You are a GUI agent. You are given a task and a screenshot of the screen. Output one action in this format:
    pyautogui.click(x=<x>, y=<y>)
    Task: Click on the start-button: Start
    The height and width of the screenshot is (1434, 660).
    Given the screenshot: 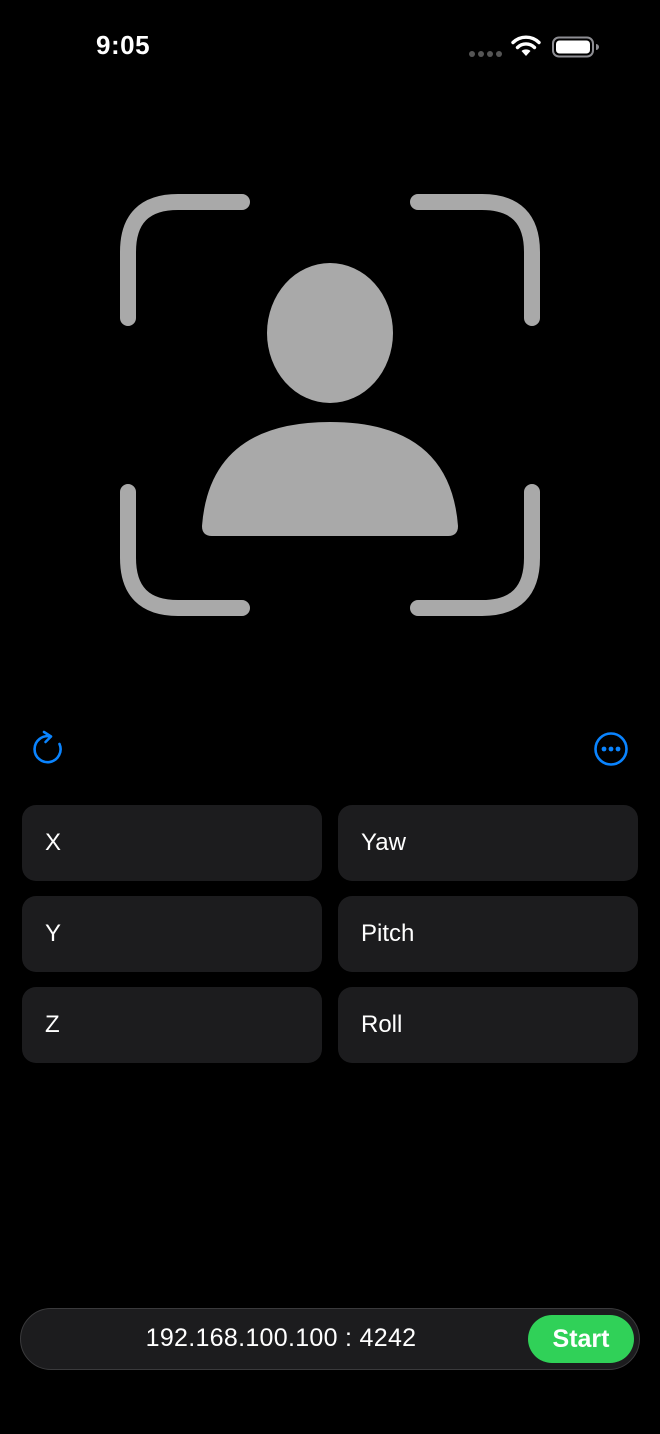 What is the action you would take?
    pyautogui.click(x=581, y=1339)
    